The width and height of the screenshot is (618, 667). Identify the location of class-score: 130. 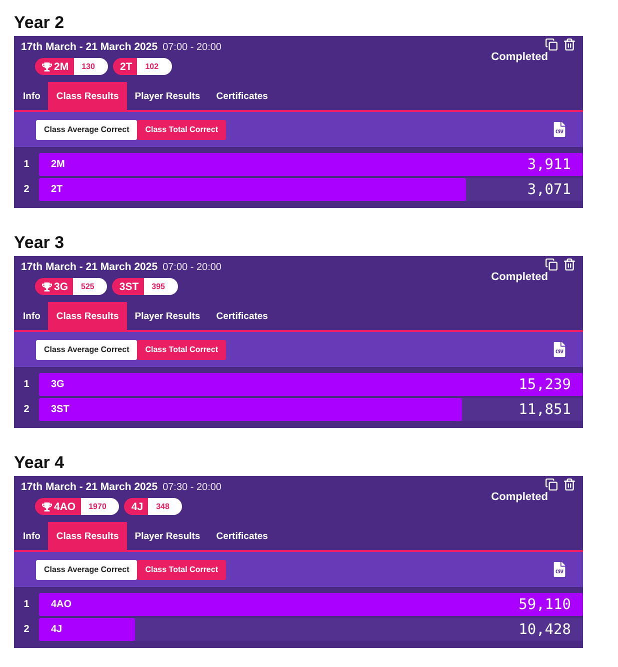
(91, 66).